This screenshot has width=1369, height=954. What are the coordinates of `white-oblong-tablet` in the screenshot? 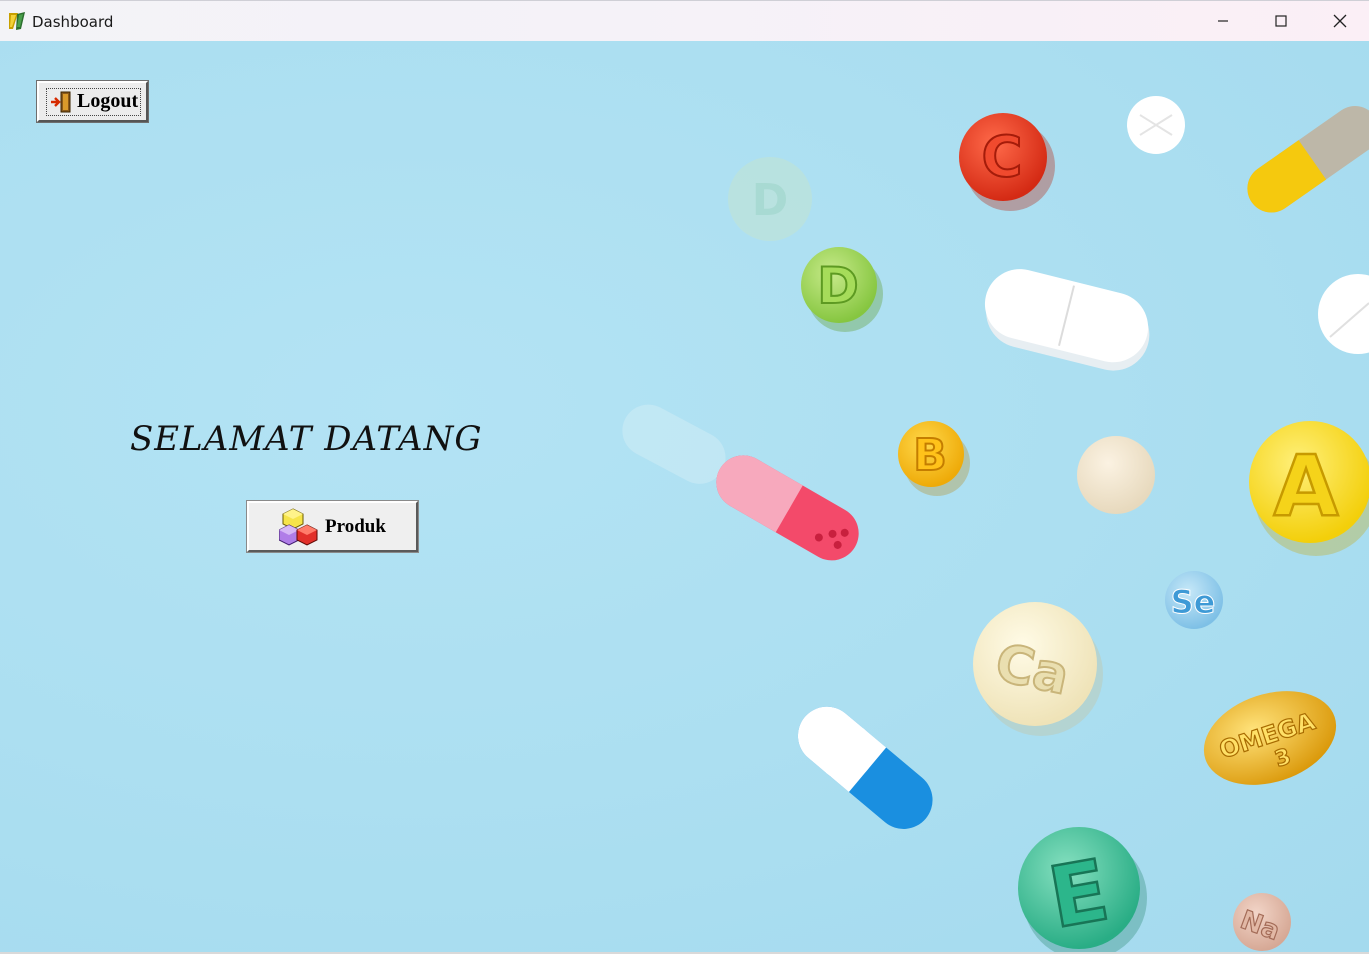 It's located at (1067, 320).